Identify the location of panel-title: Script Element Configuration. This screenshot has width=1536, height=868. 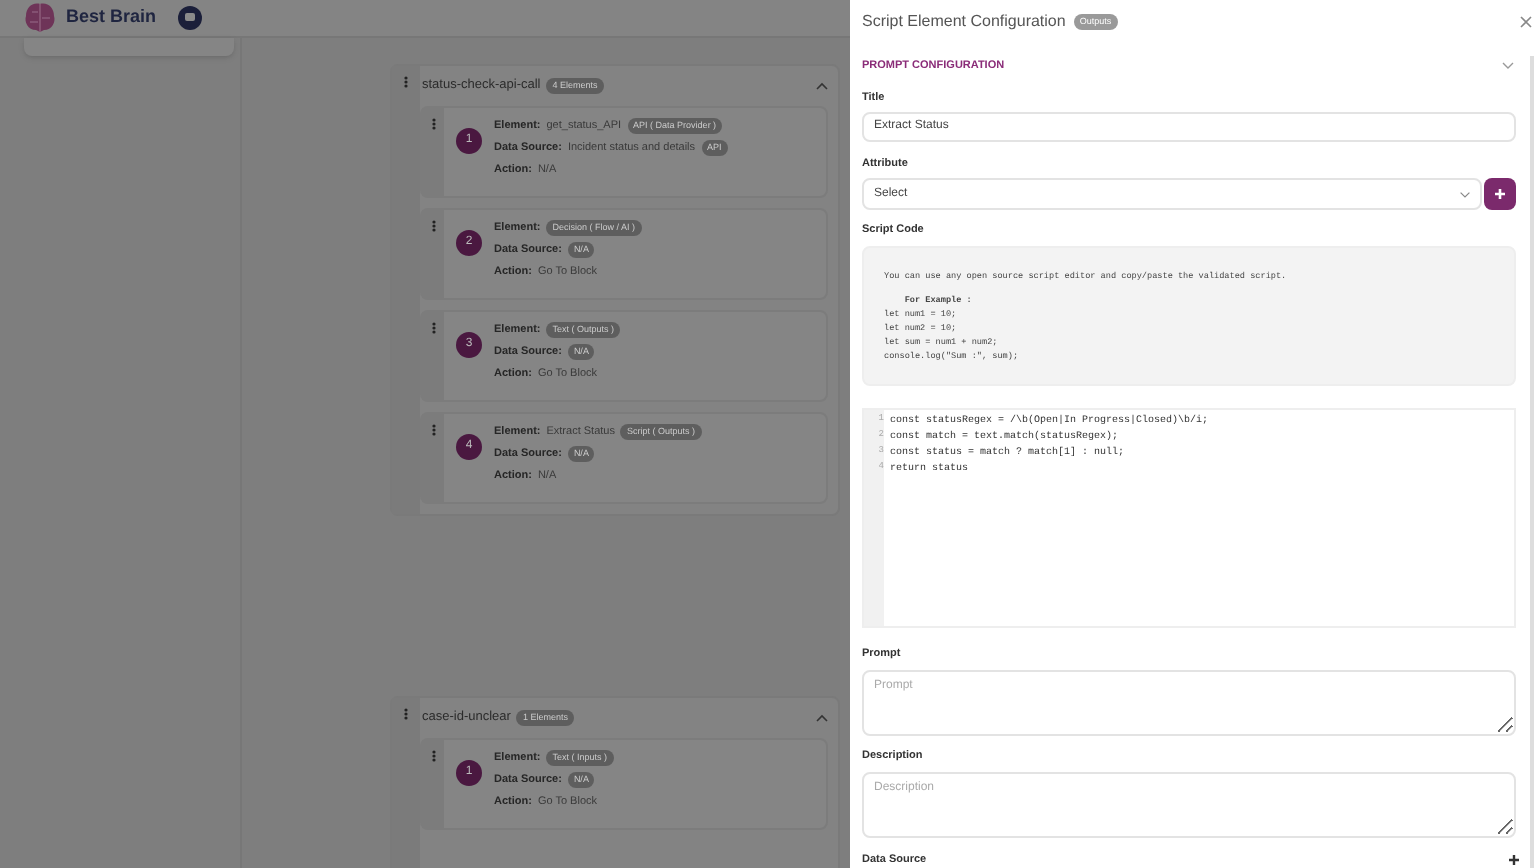
(964, 21).